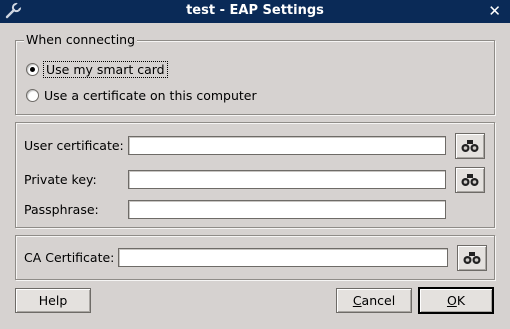 The width and height of the screenshot is (510, 329). I want to click on help-button-label: Help, so click(53, 300).